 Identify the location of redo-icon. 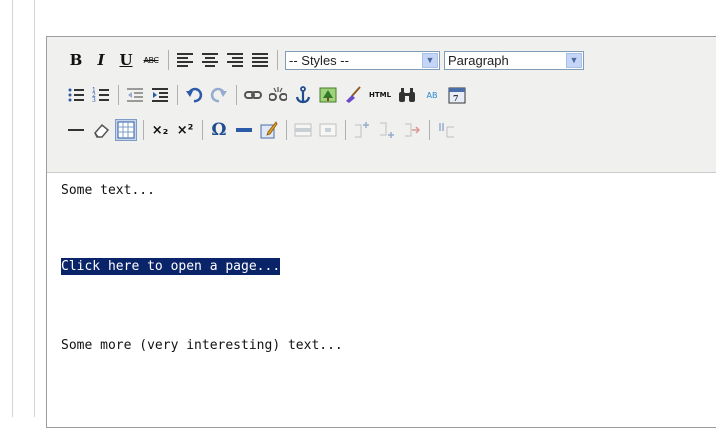
(218, 95).